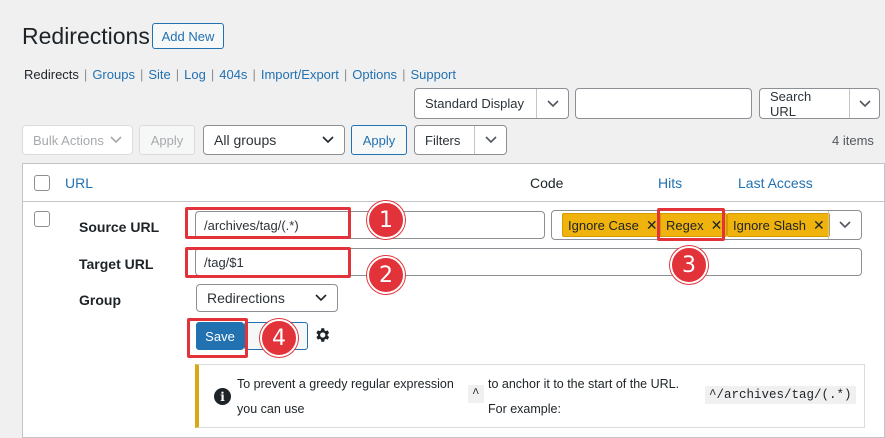 The image size is (885, 438). What do you see at coordinates (188, 36) in the screenshot?
I see `add-new-button: Add New` at bounding box center [188, 36].